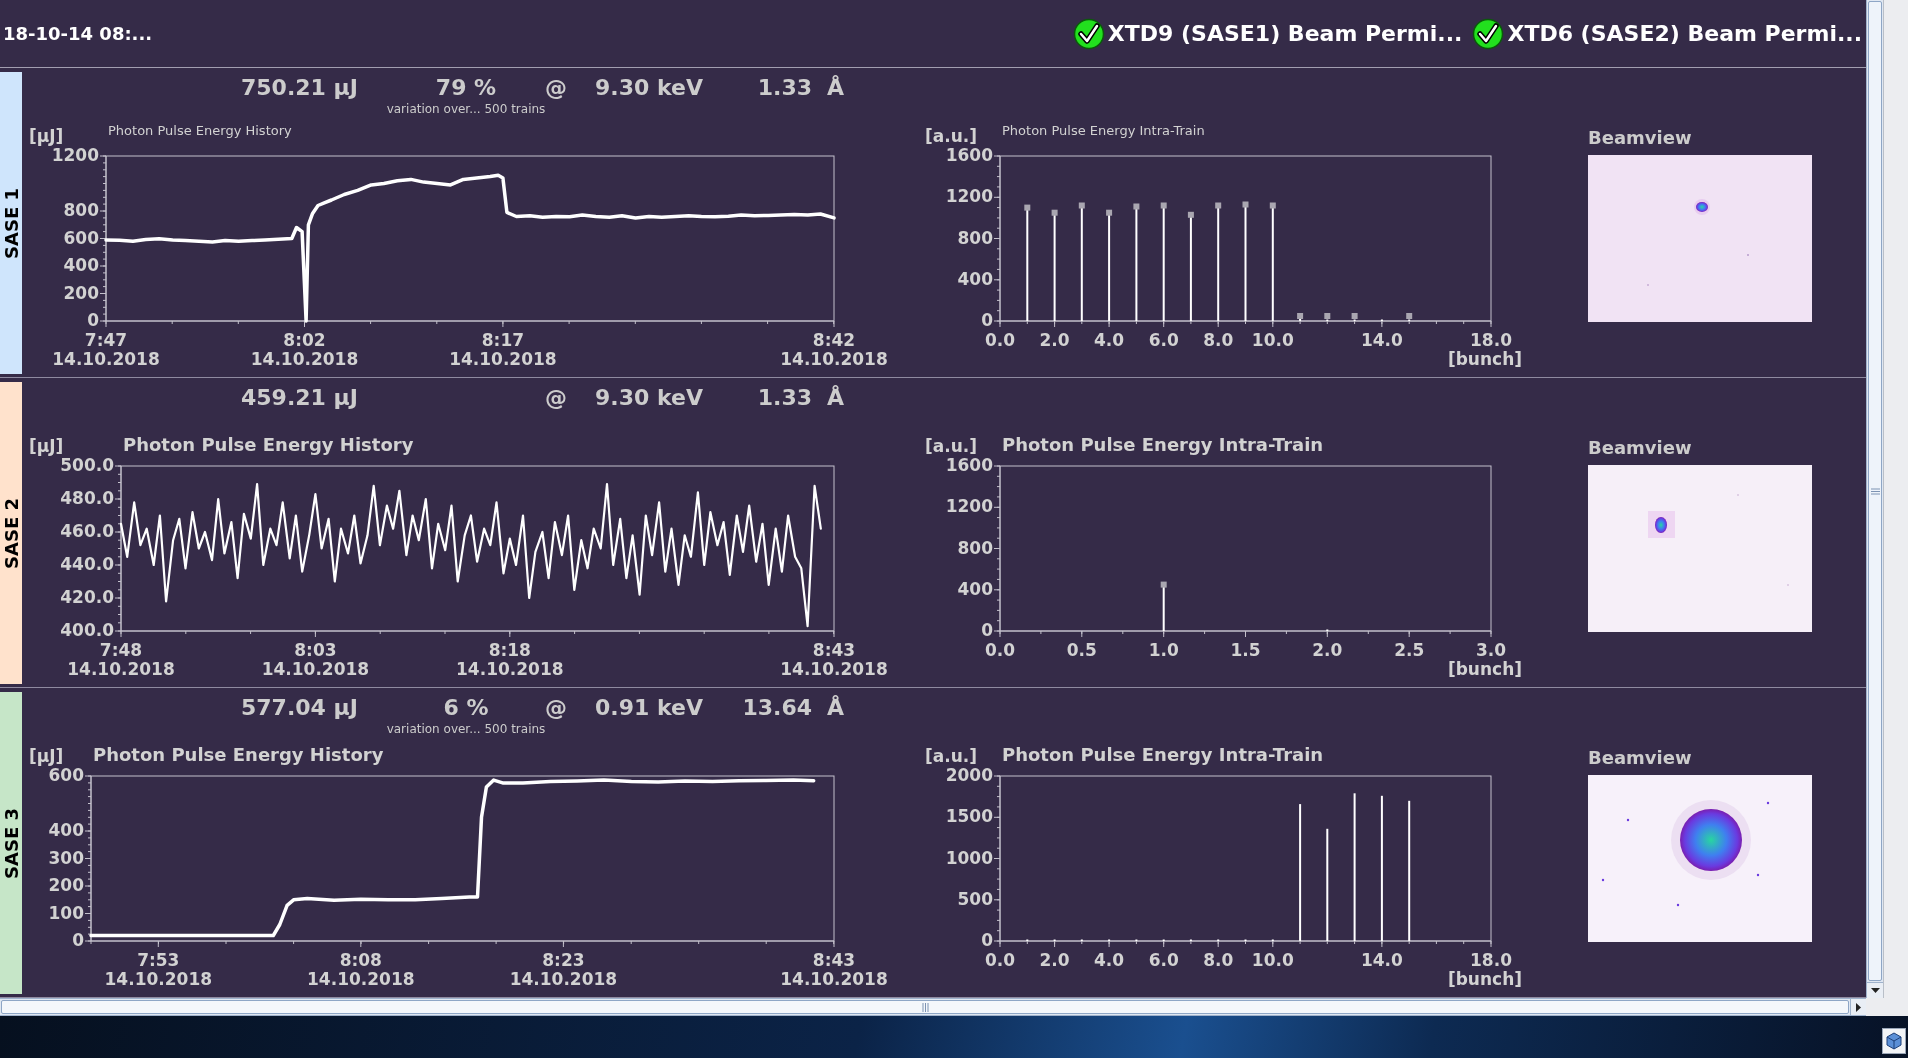 The height and width of the screenshot is (1058, 1908). What do you see at coordinates (11, 843) in the screenshot?
I see `side-tab-label: SASE 3` at bounding box center [11, 843].